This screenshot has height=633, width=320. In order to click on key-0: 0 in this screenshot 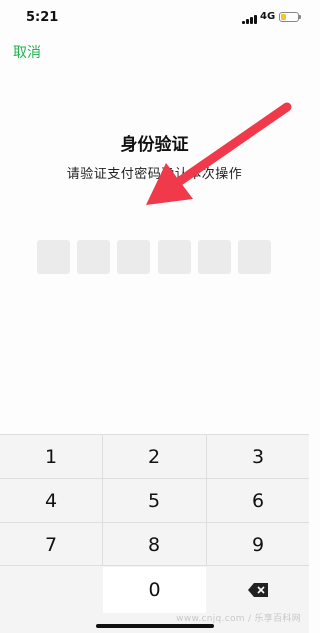, I will do `click(154, 590)`.